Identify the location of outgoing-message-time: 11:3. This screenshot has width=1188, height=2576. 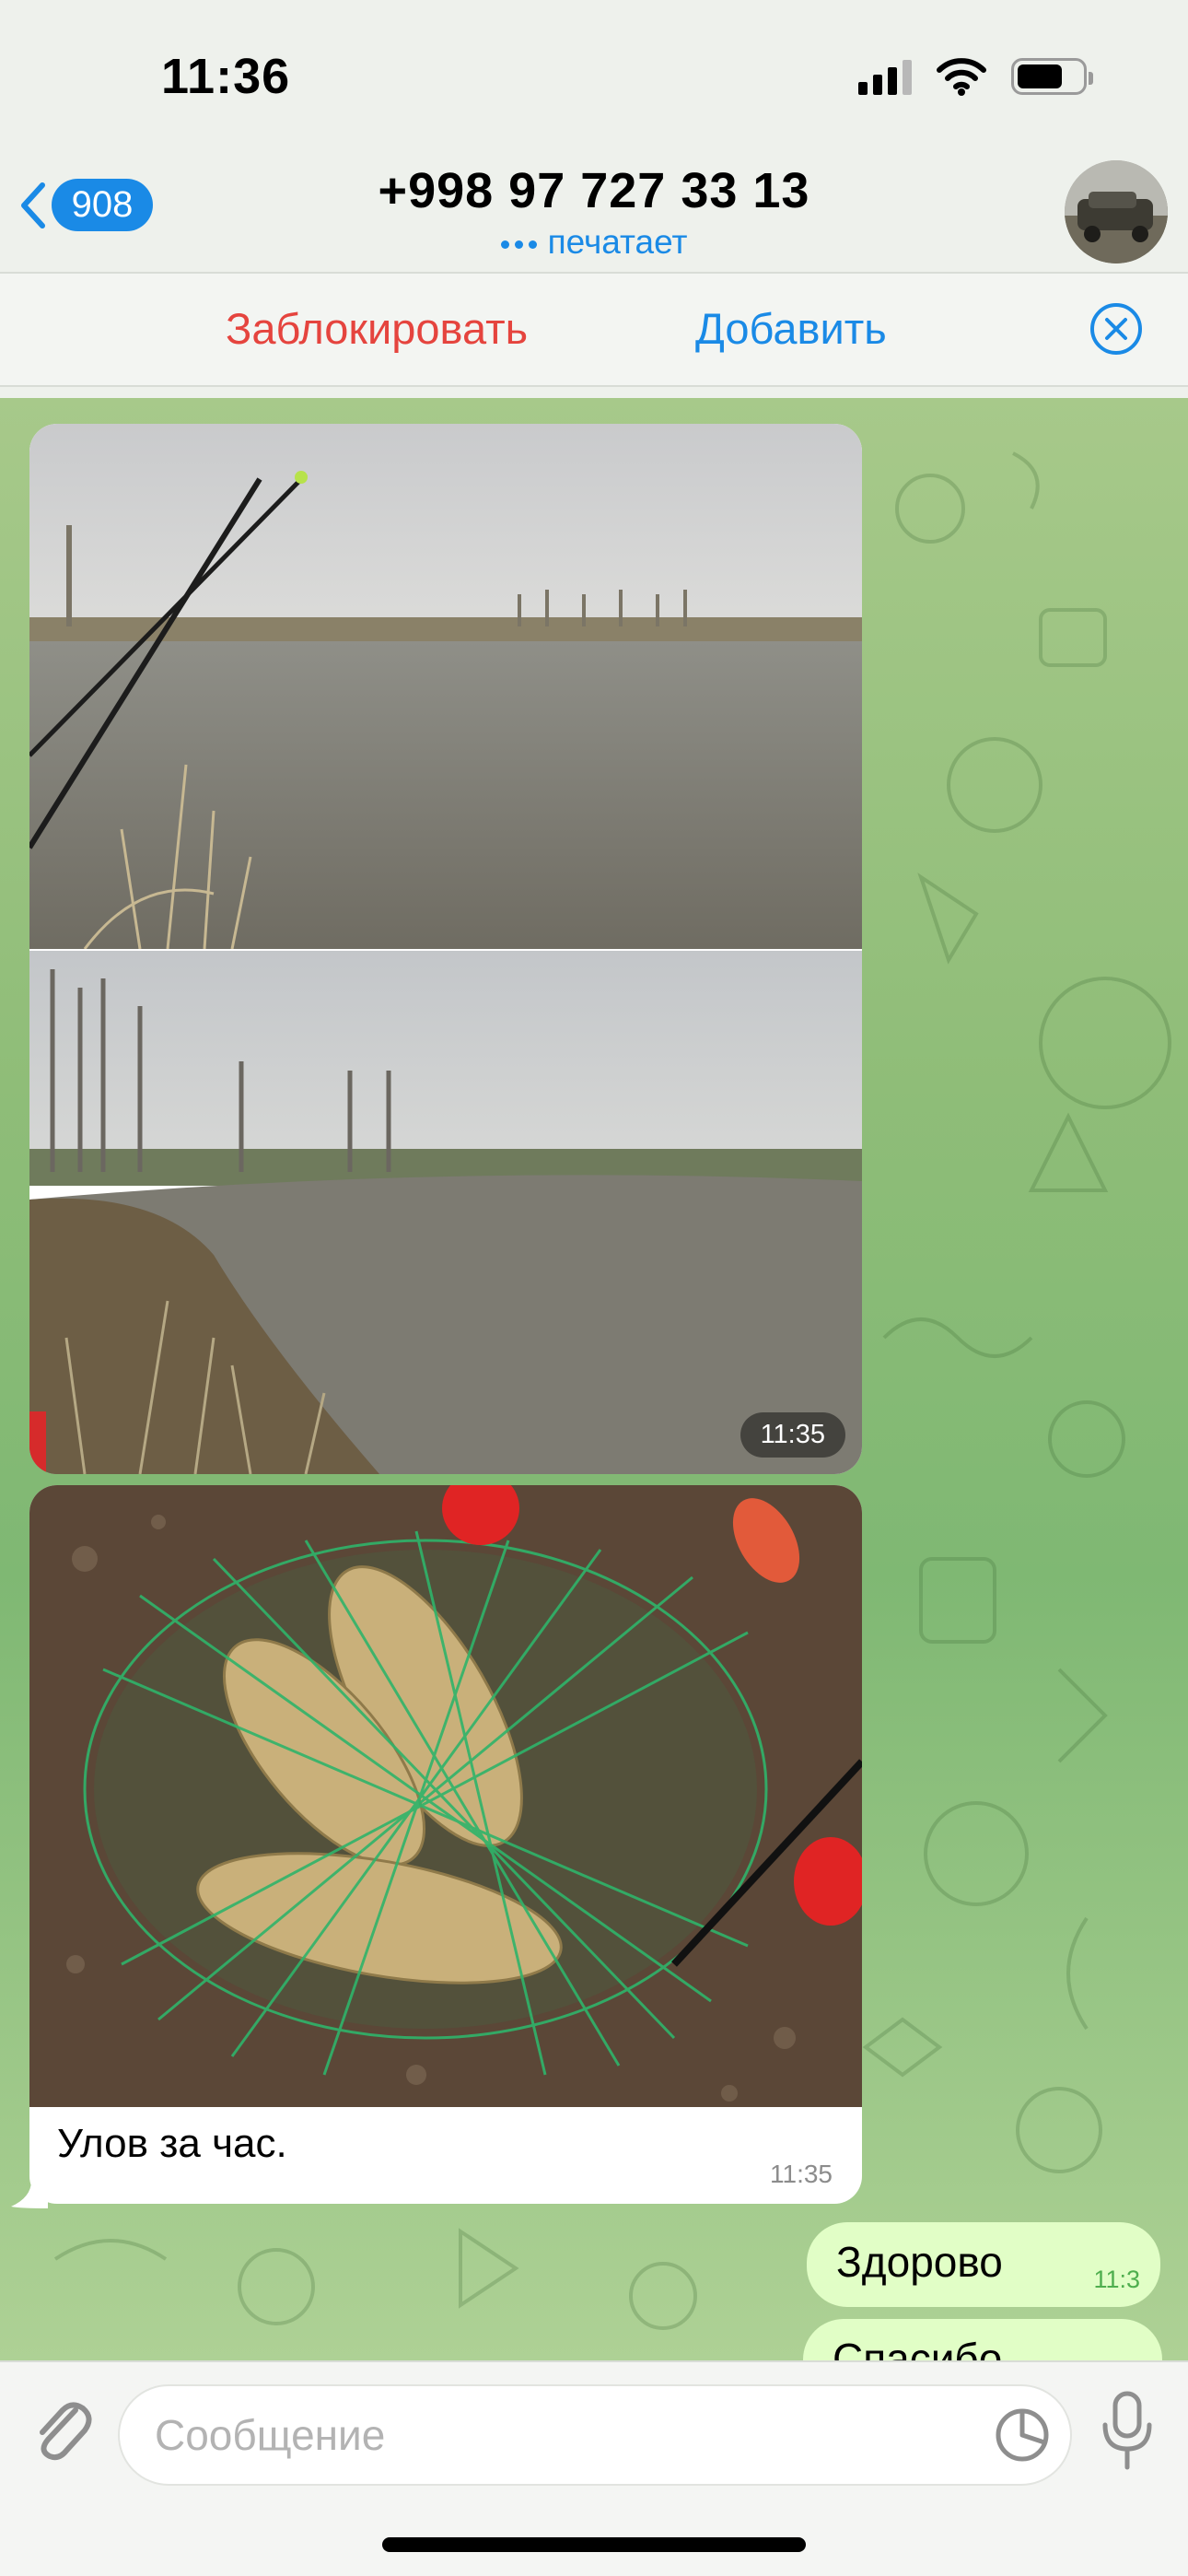
(1116, 2279).